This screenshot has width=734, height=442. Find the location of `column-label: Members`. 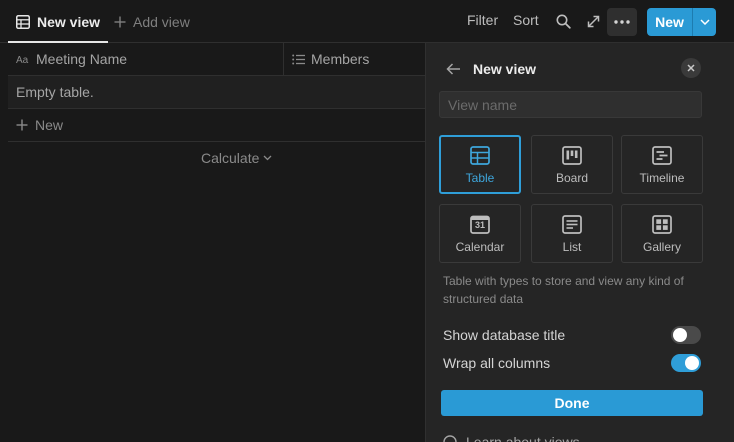

column-label: Members is located at coordinates (340, 59).